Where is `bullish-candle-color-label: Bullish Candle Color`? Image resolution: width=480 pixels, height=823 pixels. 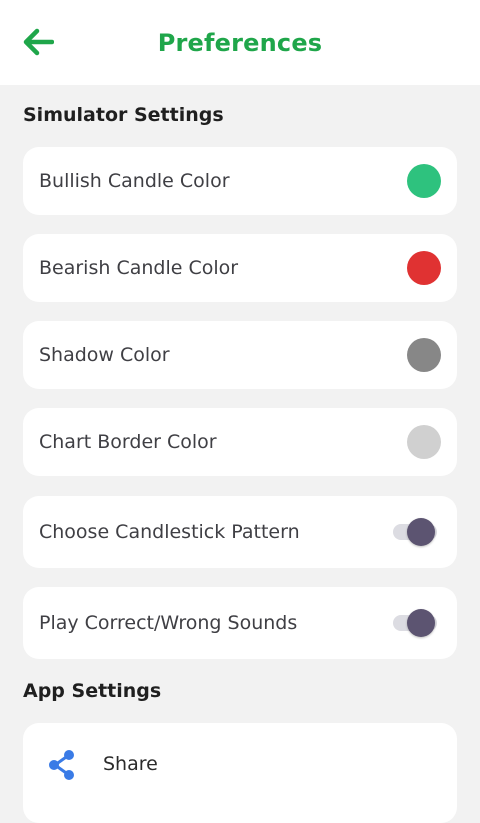
bullish-candle-color-label: Bullish Candle Color is located at coordinates (134, 181).